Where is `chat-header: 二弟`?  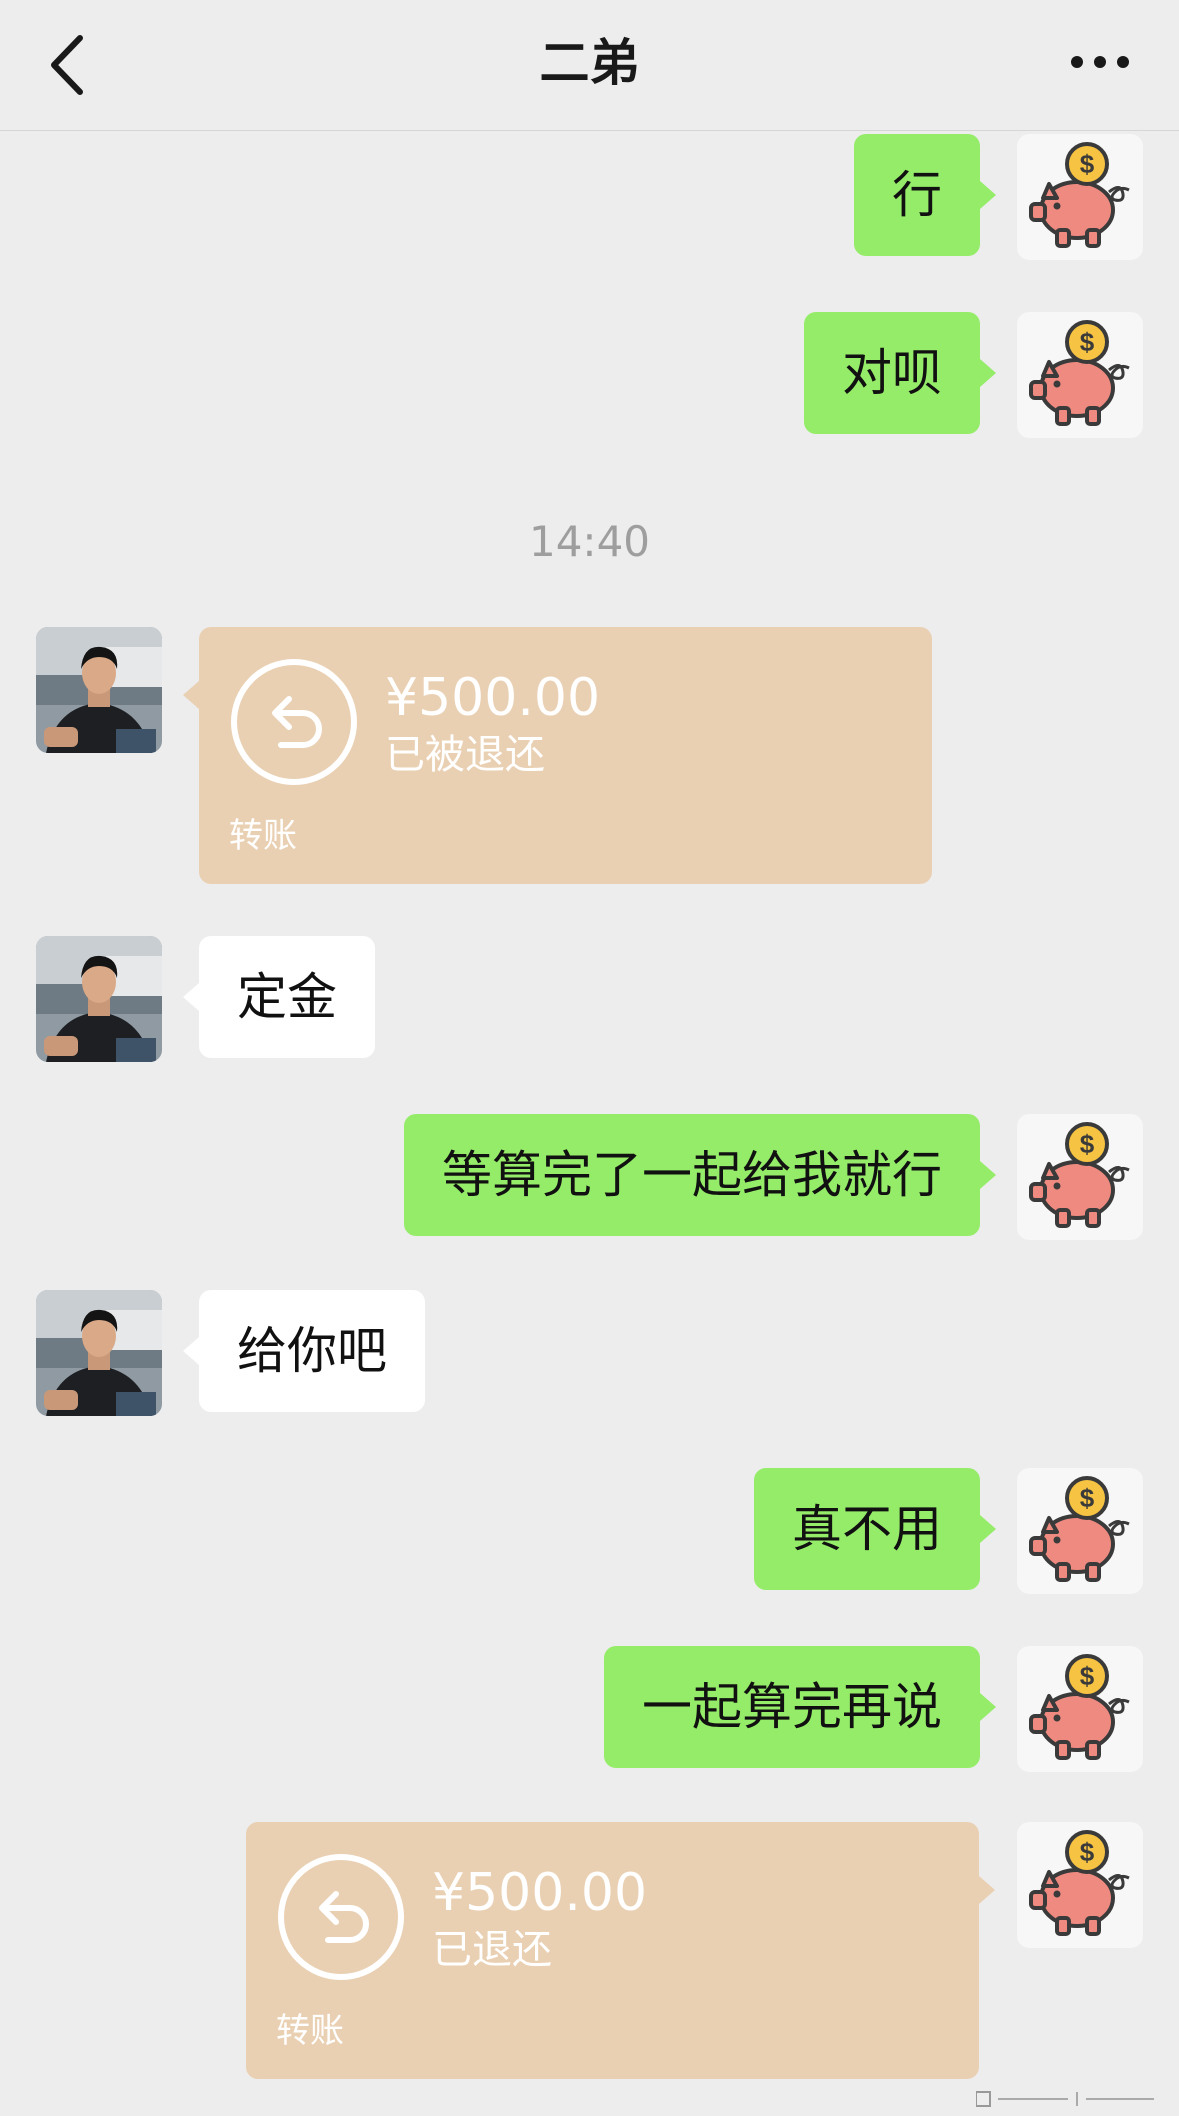
chat-header: 二弟 is located at coordinates (589, 65).